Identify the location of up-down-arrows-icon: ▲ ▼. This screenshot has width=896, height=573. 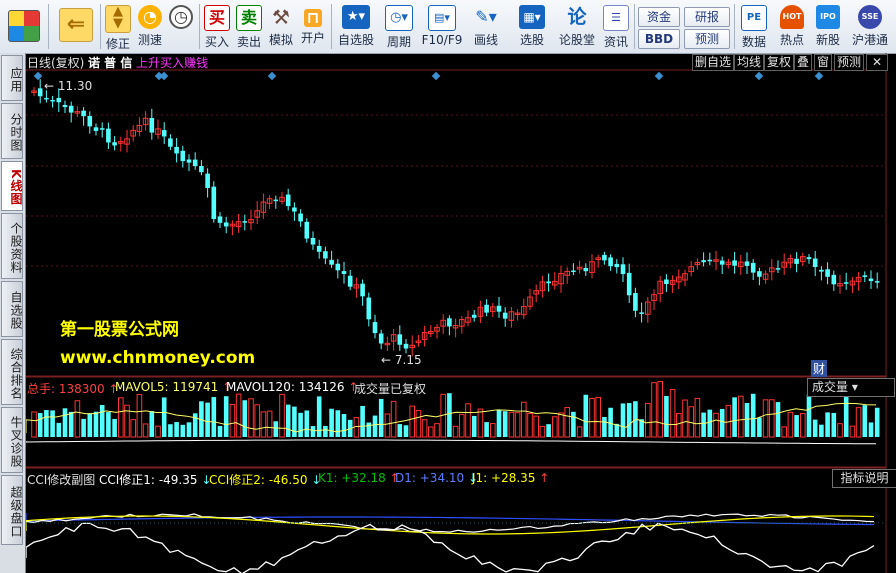
(118, 19).